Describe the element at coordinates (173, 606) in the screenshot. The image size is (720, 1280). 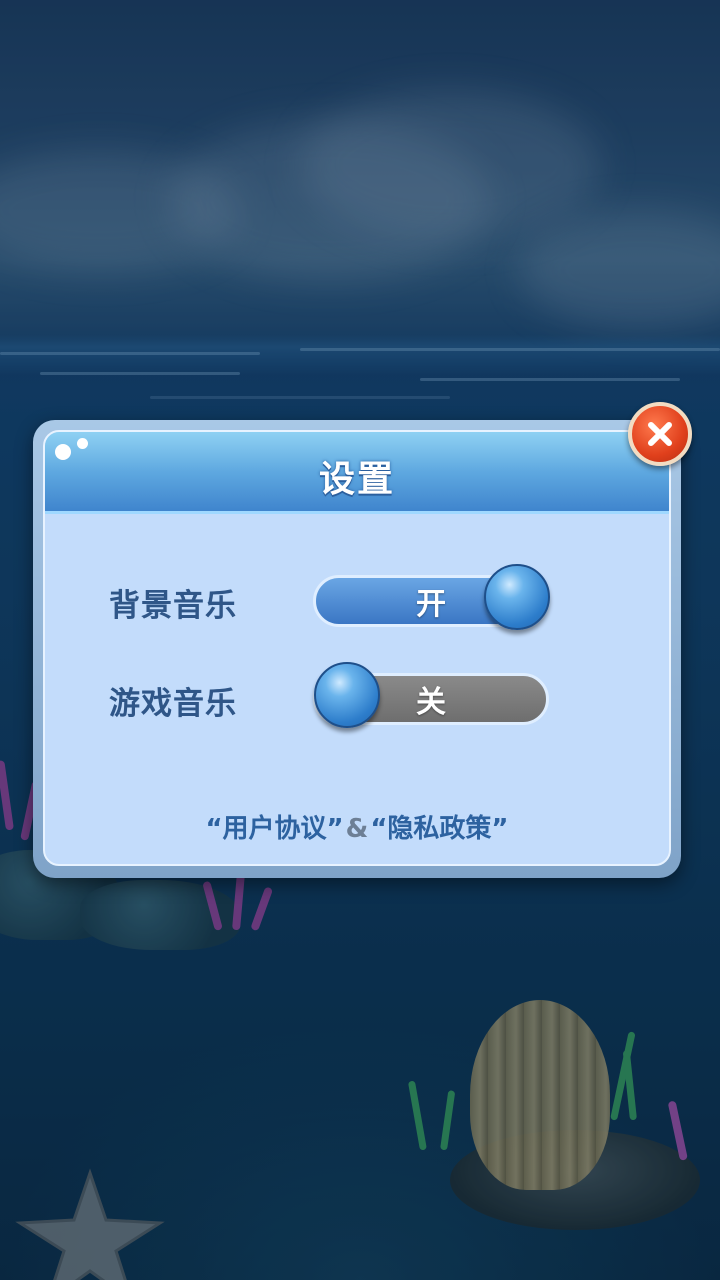
I see `background-music-label: 背景音乐` at that location.